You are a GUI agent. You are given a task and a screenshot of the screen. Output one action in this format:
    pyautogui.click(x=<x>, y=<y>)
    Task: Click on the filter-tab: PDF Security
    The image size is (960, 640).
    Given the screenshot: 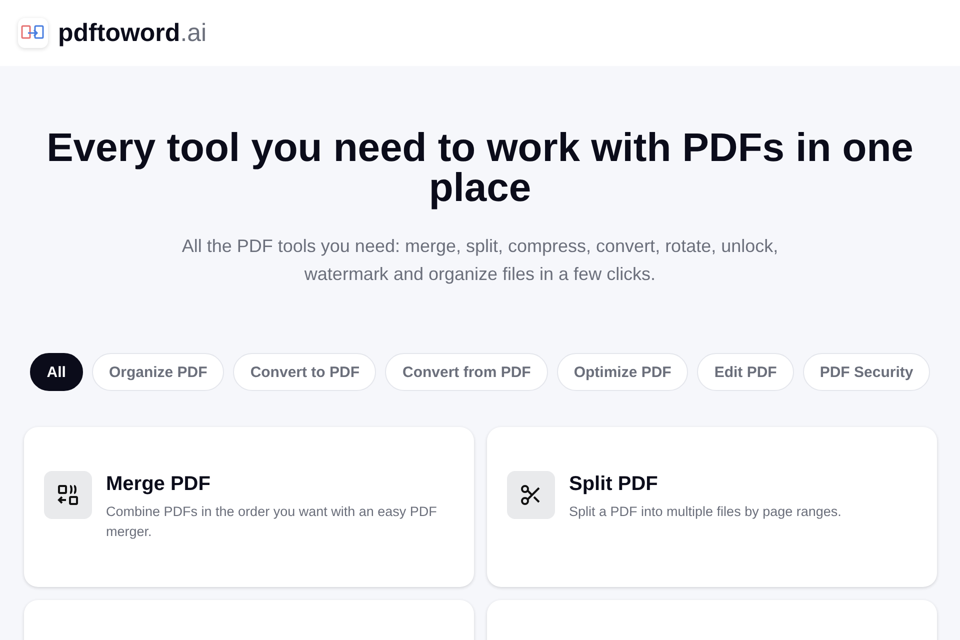 What is the action you would take?
    pyautogui.click(x=866, y=372)
    